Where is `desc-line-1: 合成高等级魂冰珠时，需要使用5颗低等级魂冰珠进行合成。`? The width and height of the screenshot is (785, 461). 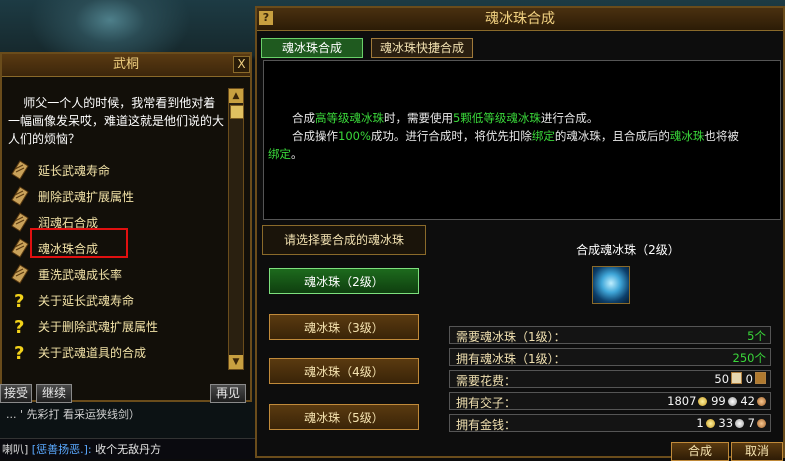
desc-line-1: 合成高等级魂冰珠时，需要使用5颗低等级魂冰珠进行合成。 is located at coordinates (445, 118).